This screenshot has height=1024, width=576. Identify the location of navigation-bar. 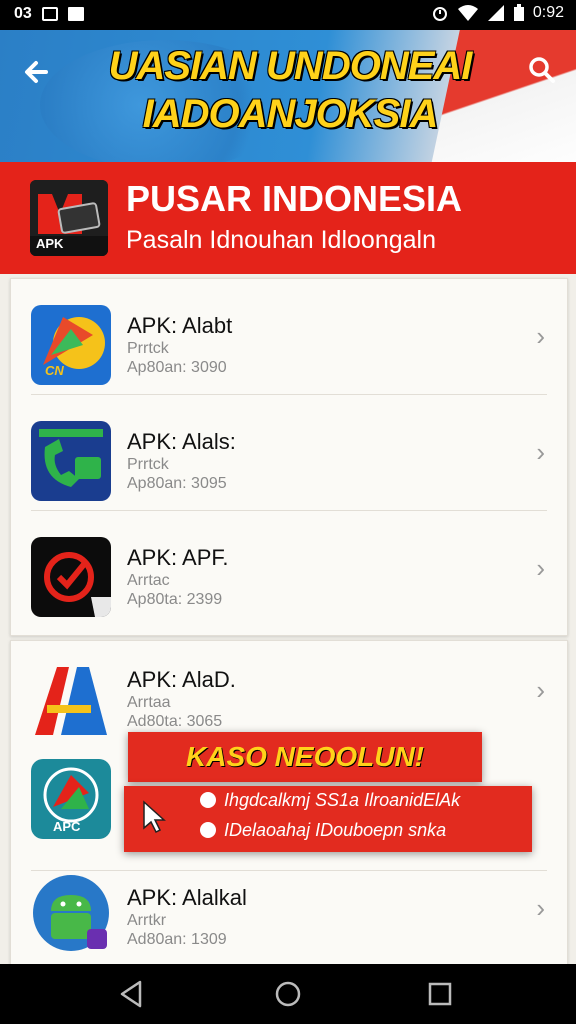
(288, 994).